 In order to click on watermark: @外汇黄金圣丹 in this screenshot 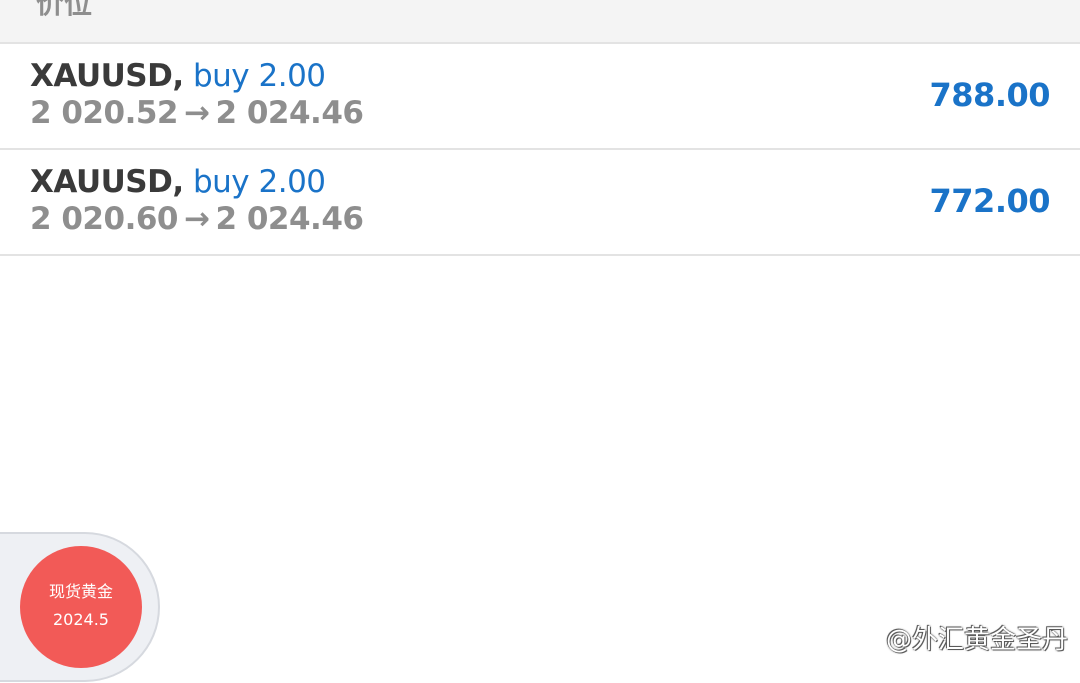, I will do `click(976, 640)`.